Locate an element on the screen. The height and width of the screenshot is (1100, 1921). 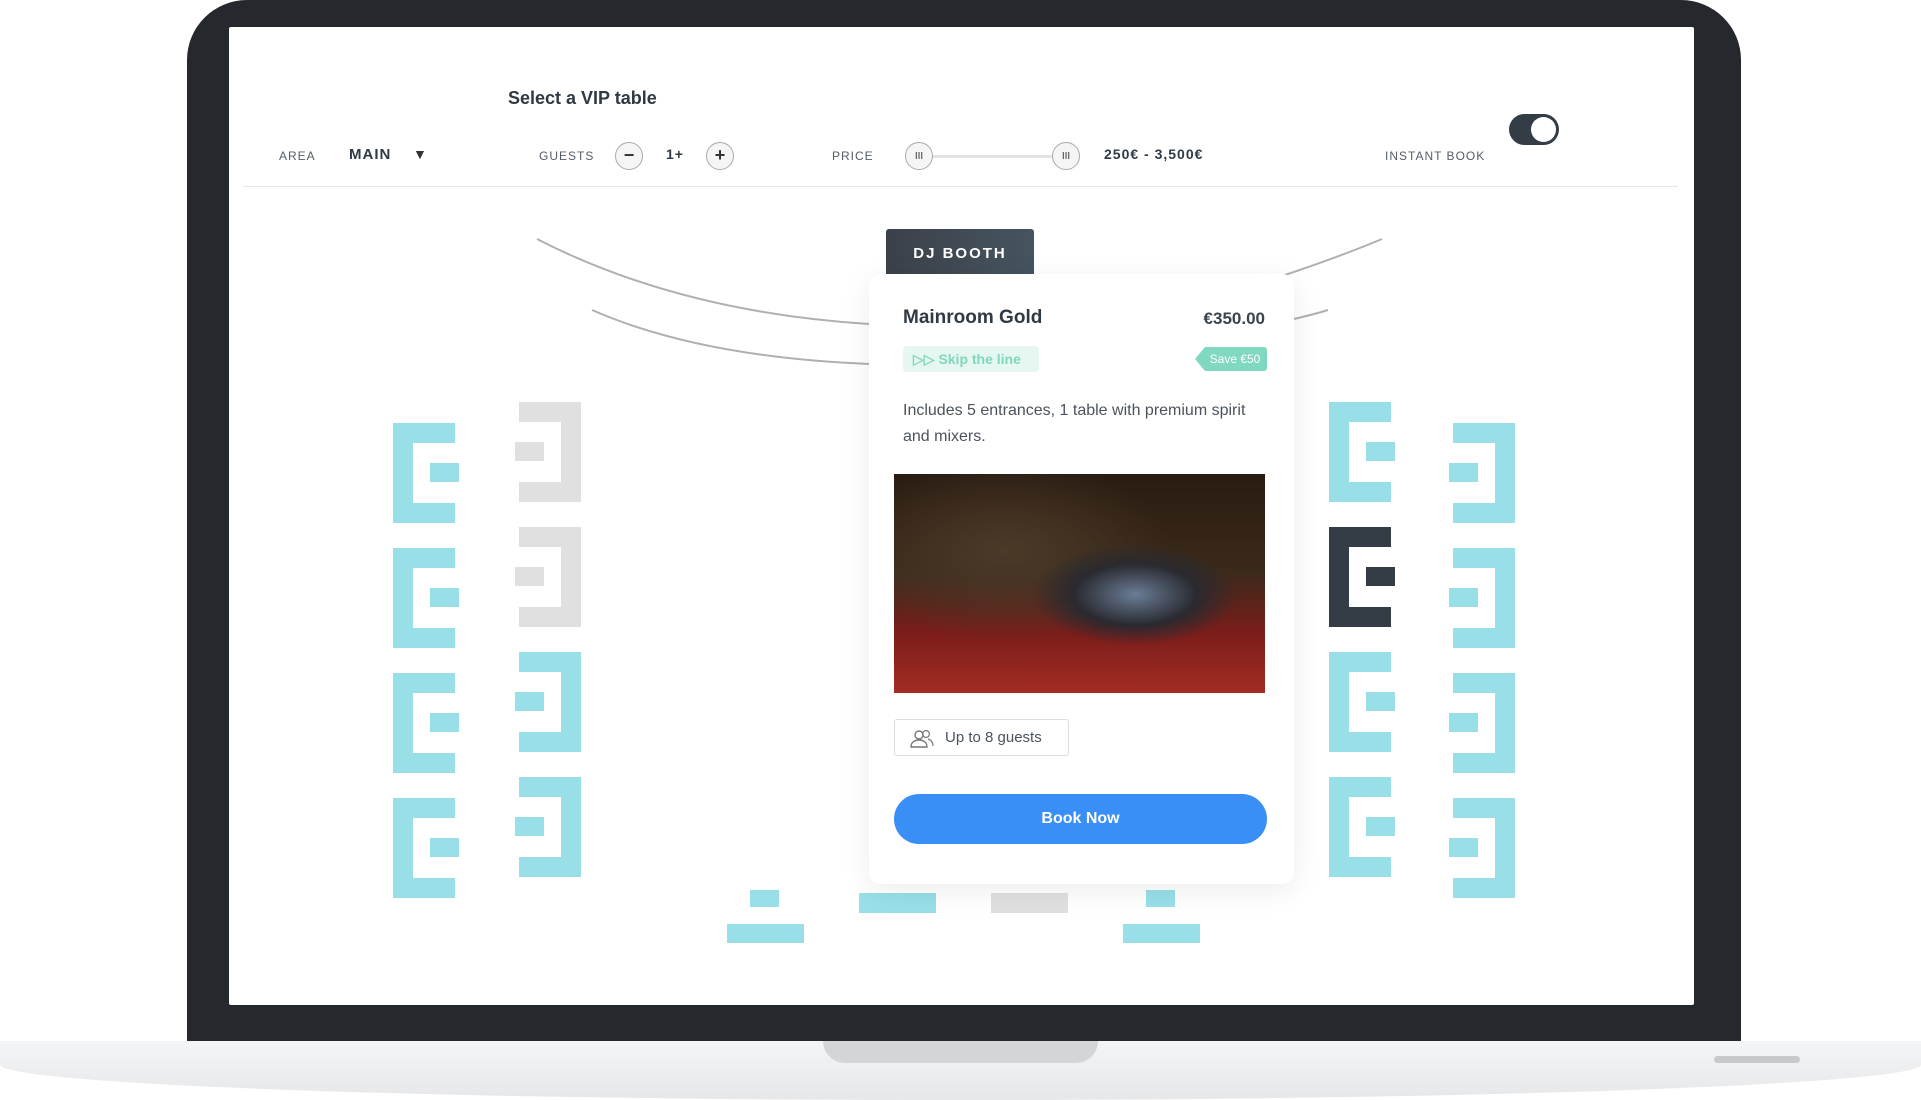
guests-icon is located at coordinates (922, 738).